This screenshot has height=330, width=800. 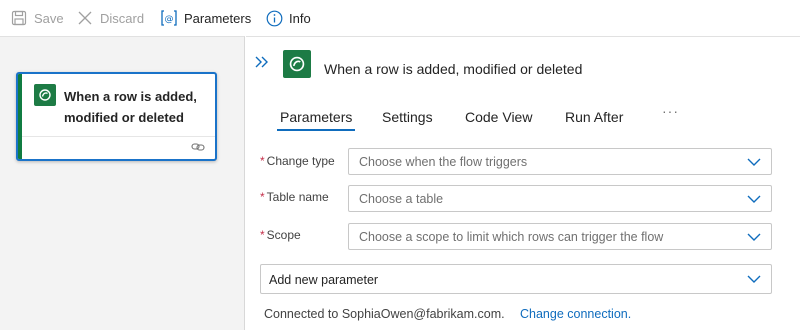 I want to click on save-icon, so click(x=19, y=18).